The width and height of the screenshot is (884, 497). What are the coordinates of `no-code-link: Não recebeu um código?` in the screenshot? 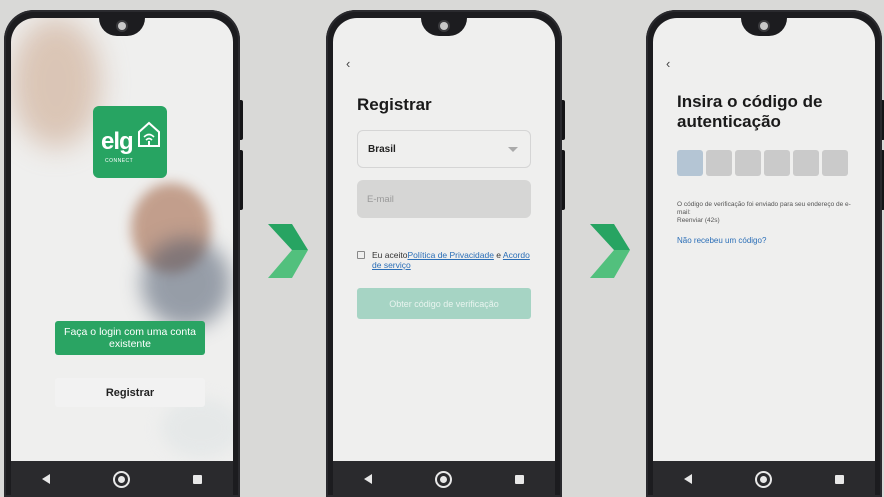 It's located at (721, 240).